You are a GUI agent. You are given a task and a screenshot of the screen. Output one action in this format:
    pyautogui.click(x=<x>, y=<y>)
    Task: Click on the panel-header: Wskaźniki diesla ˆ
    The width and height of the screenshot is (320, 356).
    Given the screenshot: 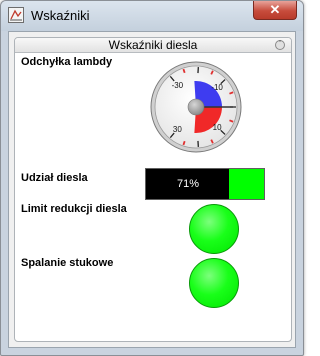 What is the action you would take?
    pyautogui.click(x=153, y=45)
    